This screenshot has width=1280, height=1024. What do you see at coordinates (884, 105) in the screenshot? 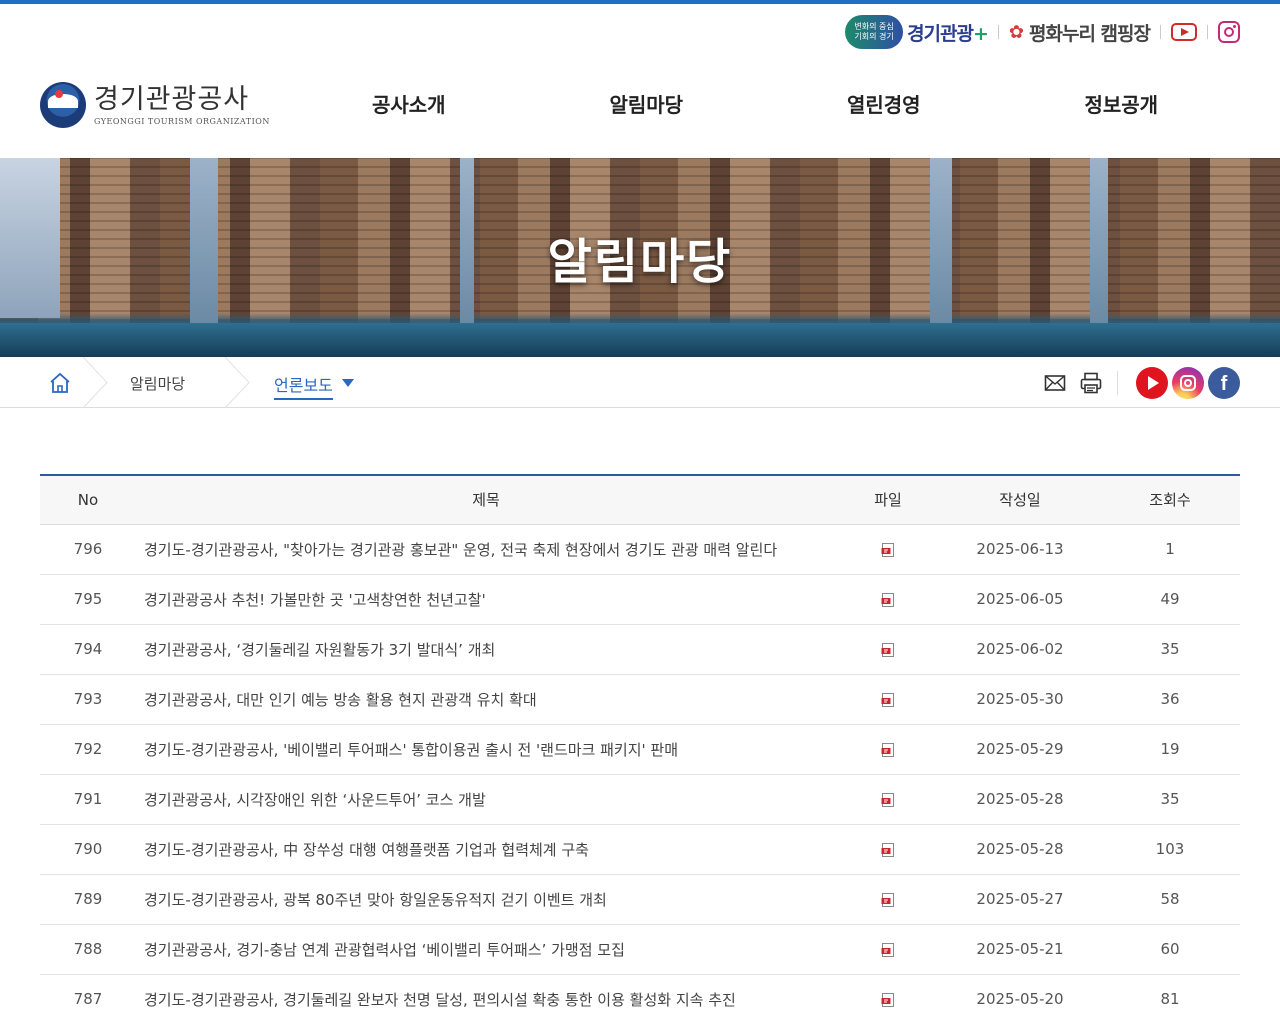
I see `nav-item-management: 열린경영` at bounding box center [884, 105].